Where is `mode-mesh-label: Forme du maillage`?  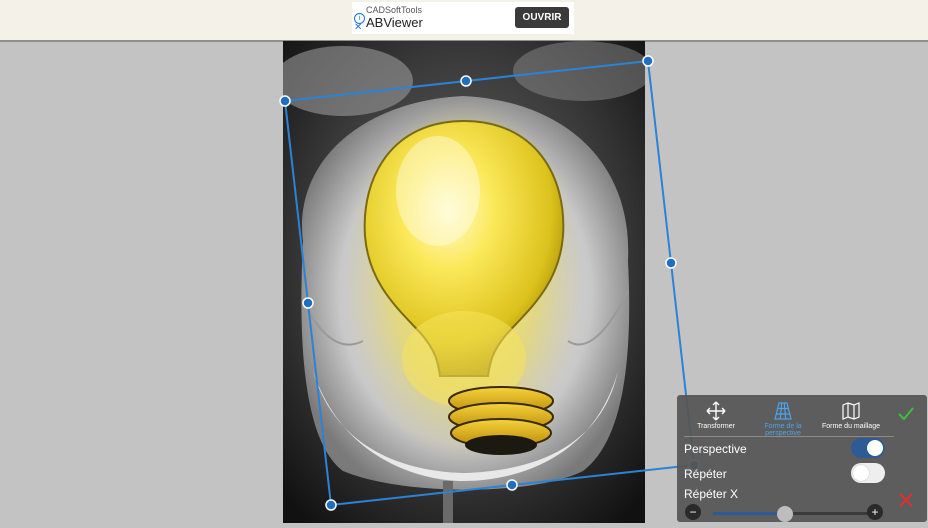 mode-mesh-label: Forme du maillage is located at coordinates (851, 426).